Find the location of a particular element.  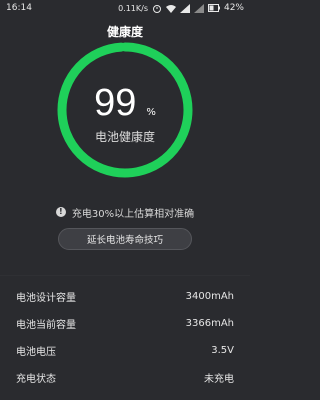

info-value: 3400mAh is located at coordinates (209, 296).